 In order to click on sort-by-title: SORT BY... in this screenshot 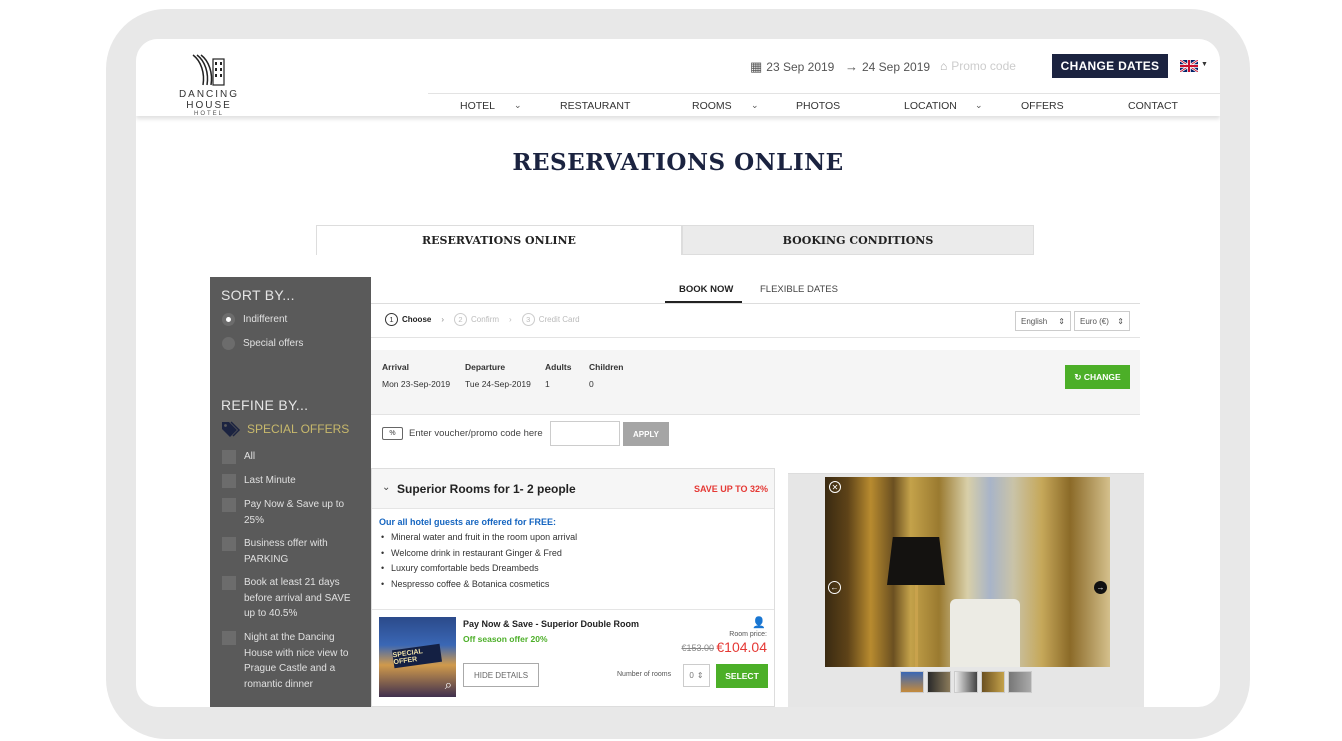, I will do `click(258, 295)`.